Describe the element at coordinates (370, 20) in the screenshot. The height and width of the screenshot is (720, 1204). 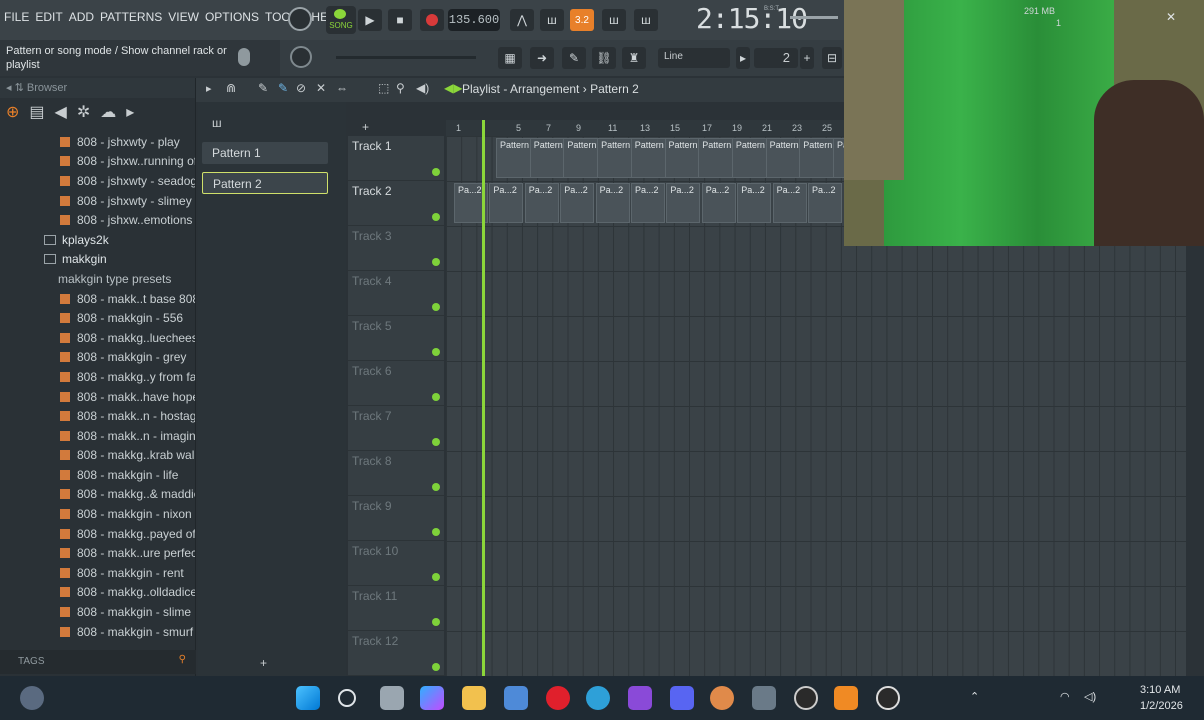
I see `play-button: ▶` at that location.